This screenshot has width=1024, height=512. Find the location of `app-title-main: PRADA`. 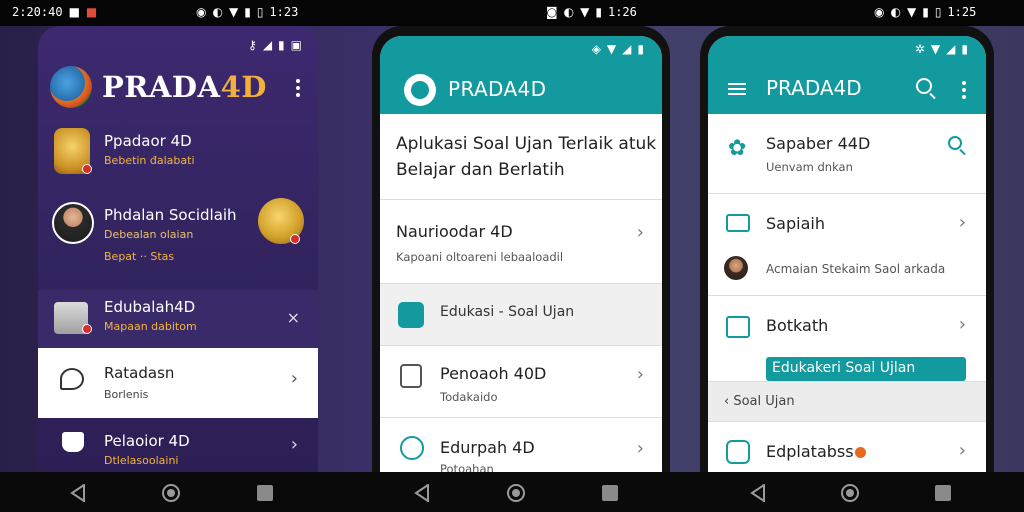

app-title-main: PRADA is located at coordinates (161, 87).